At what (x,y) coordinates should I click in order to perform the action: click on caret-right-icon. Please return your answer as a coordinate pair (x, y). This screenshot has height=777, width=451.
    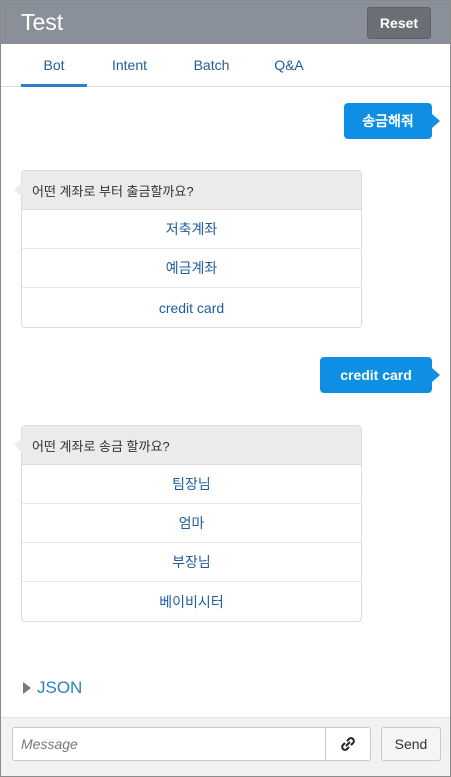
    Looking at the image, I should click on (27, 688).